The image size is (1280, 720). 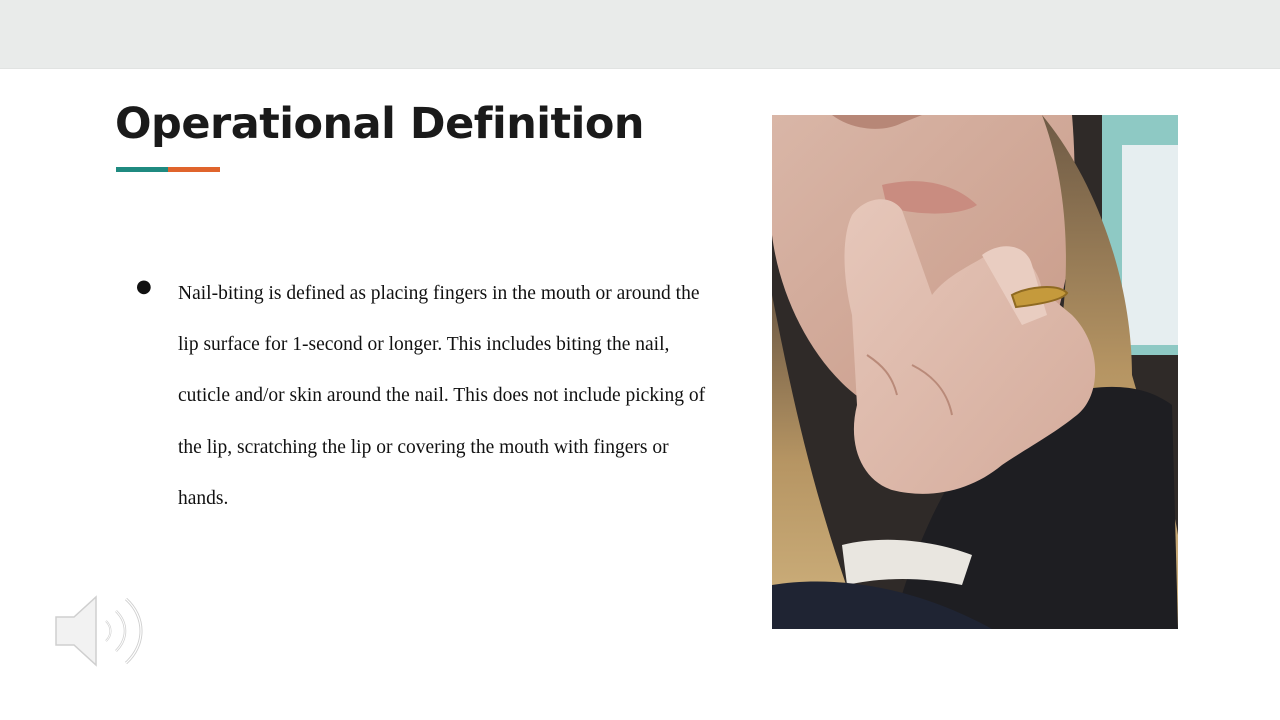 I want to click on top-toolbar, so click(x=640, y=34).